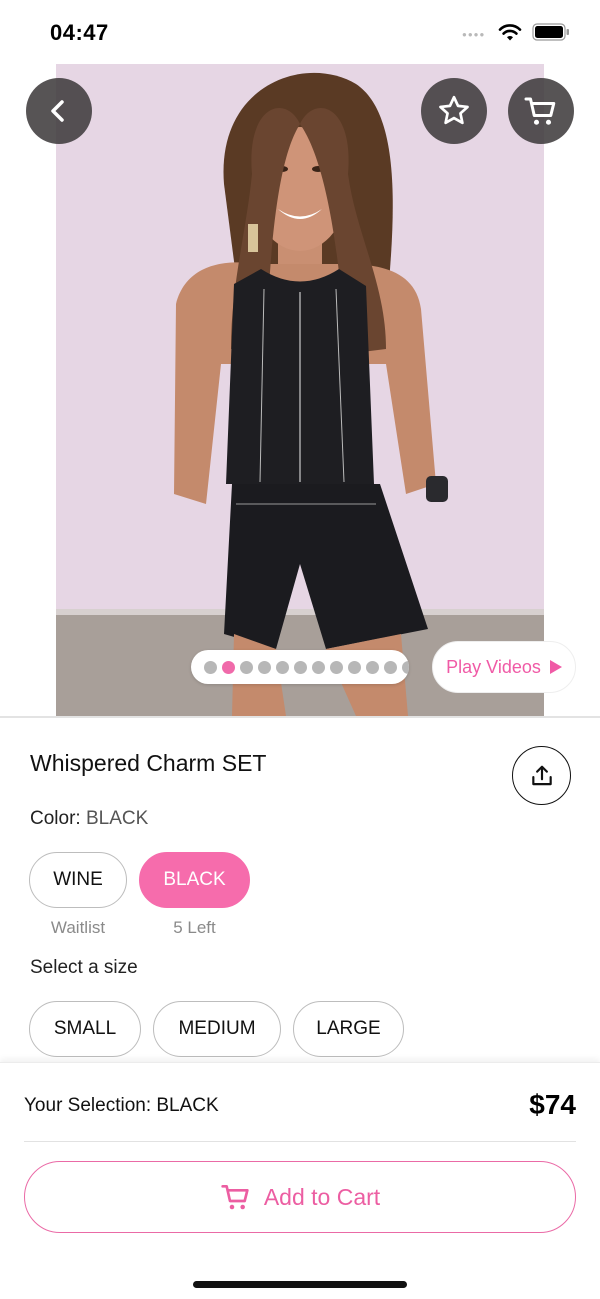 The width and height of the screenshot is (600, 1299). Describe the element at coordinates (78, 927) in the screenshot. I see `stock-status-wine: Waitlist` at that location.